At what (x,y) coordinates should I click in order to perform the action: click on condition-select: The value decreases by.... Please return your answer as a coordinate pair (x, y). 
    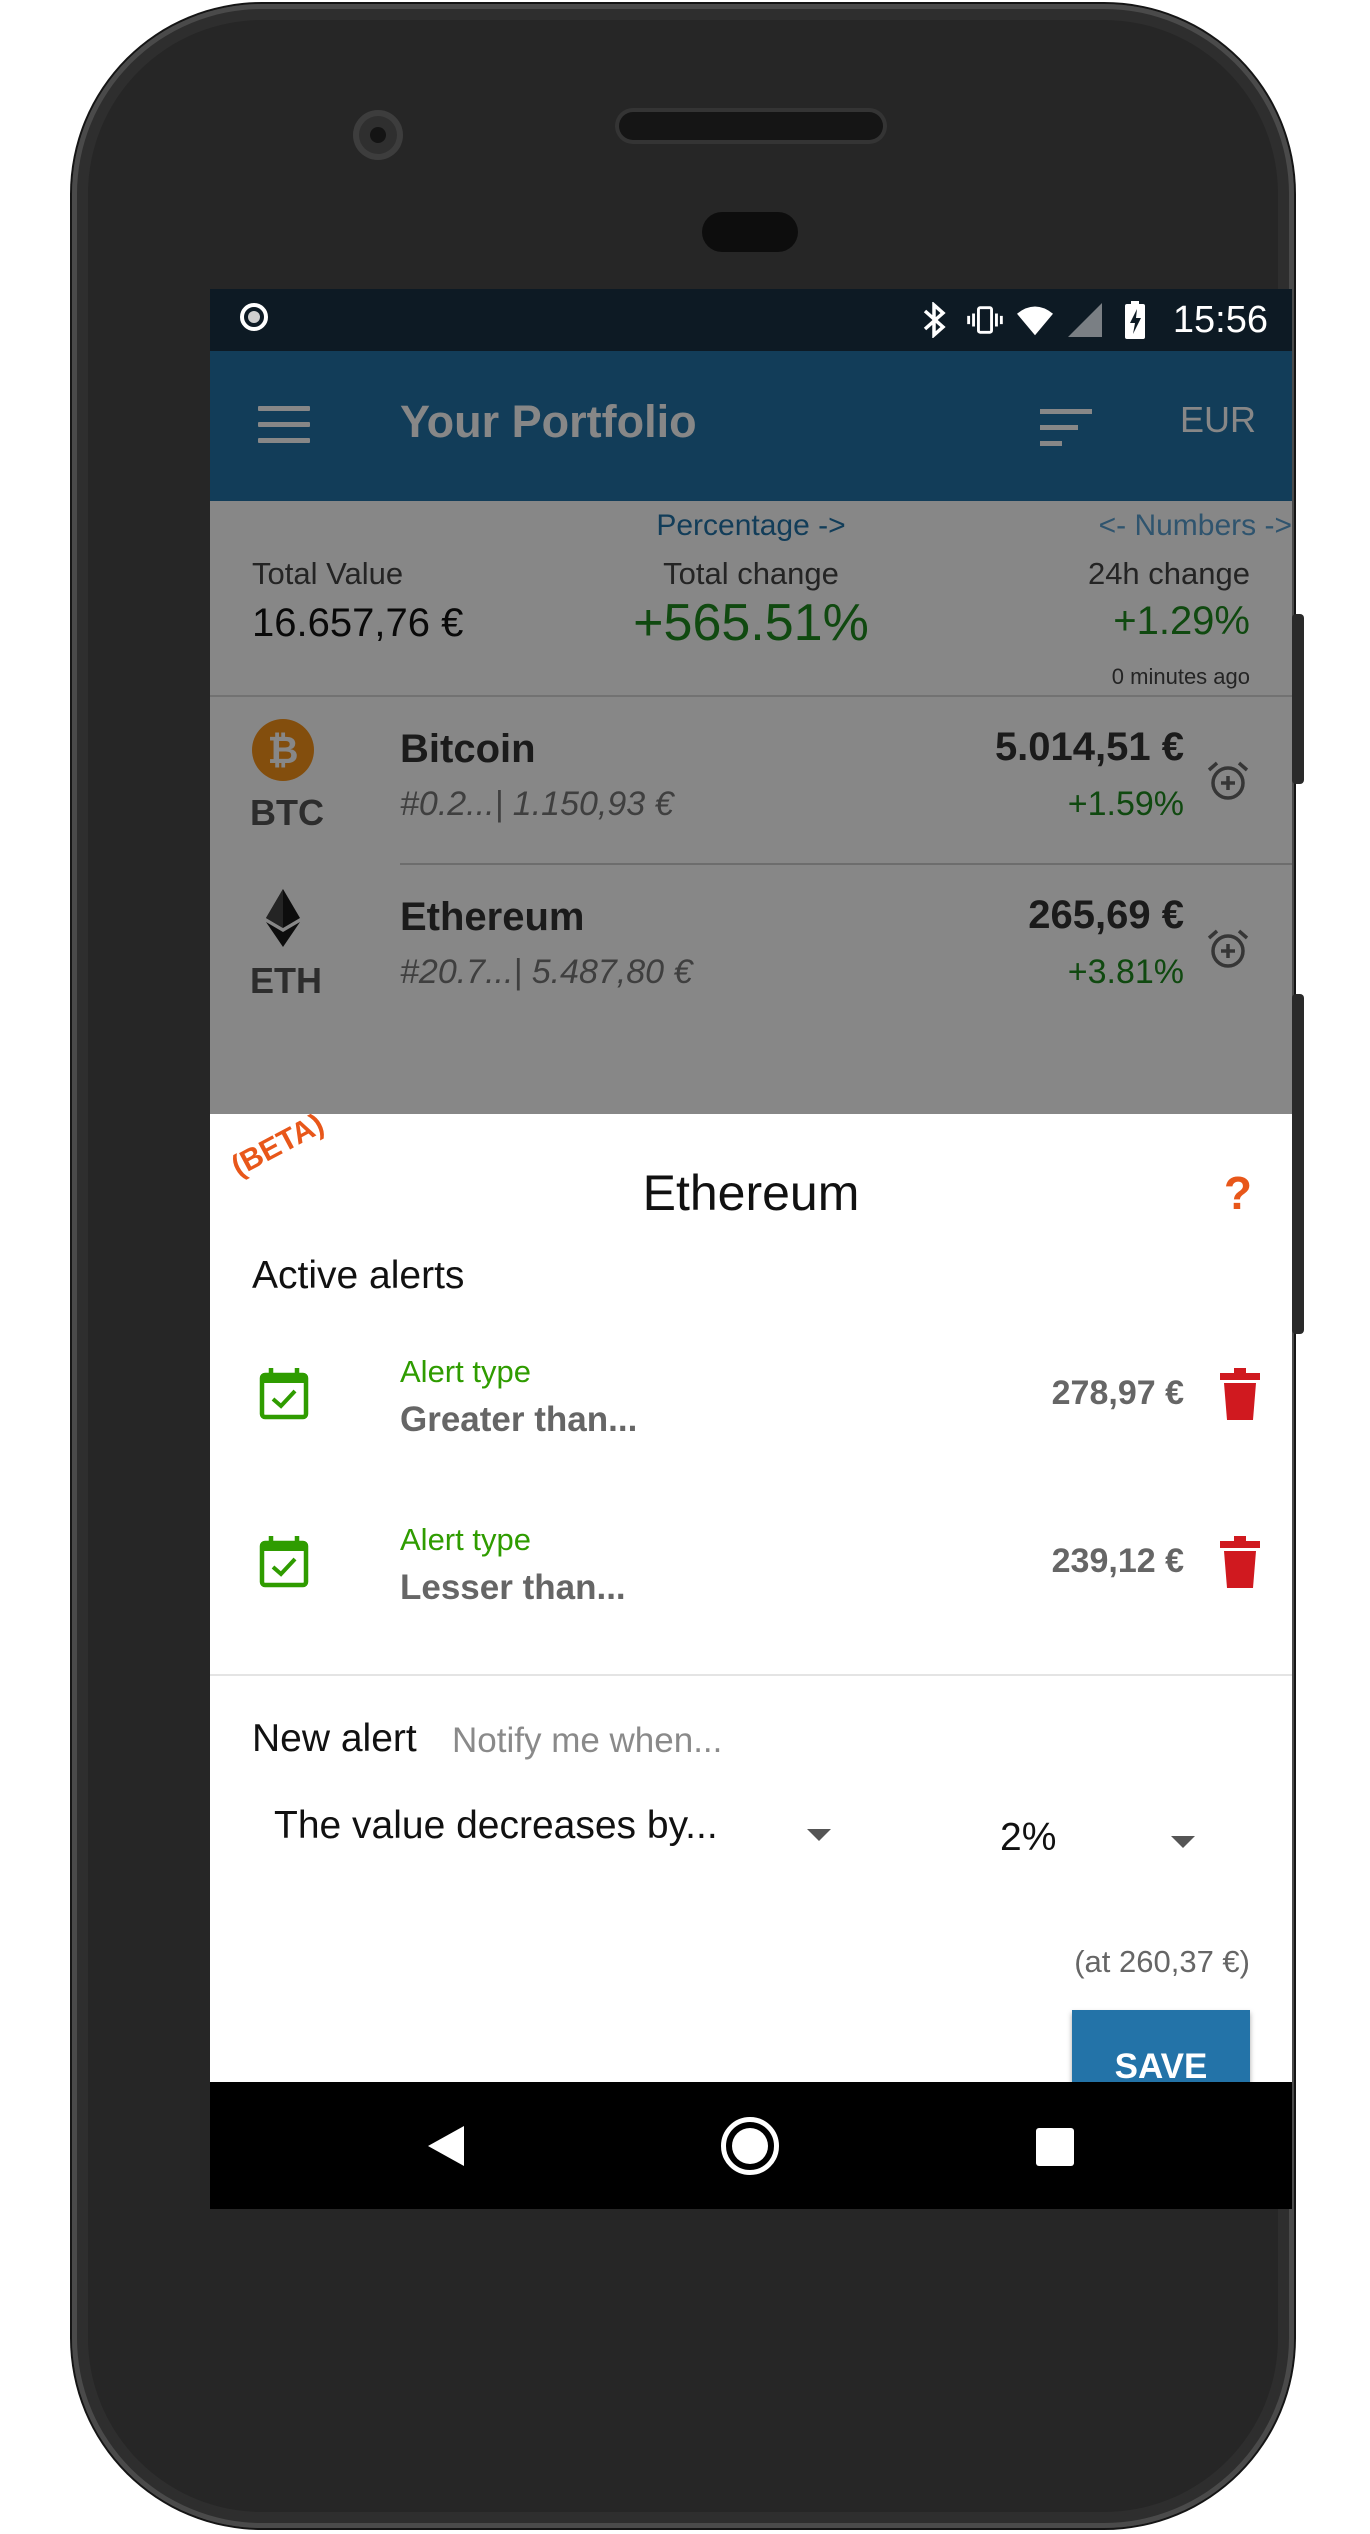
    Looking at the image, I should click on (496, 1826).